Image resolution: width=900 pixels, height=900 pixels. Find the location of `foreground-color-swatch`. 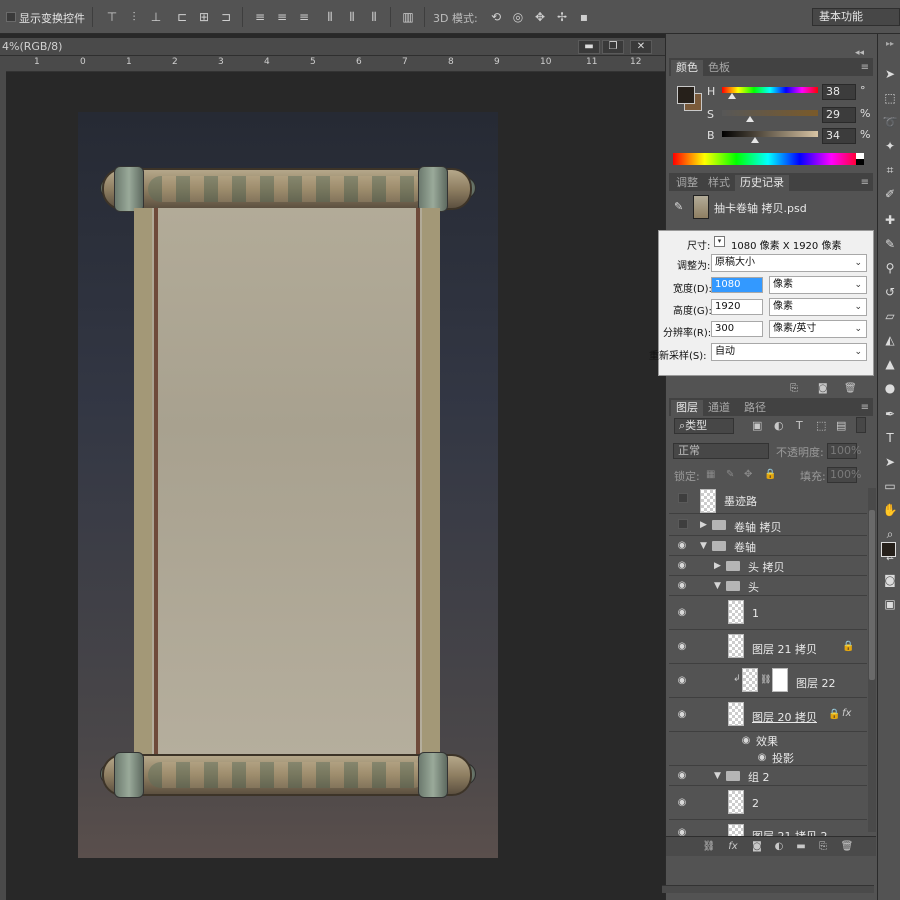

foreground-color-swatch is located at coordinates (686, 95).